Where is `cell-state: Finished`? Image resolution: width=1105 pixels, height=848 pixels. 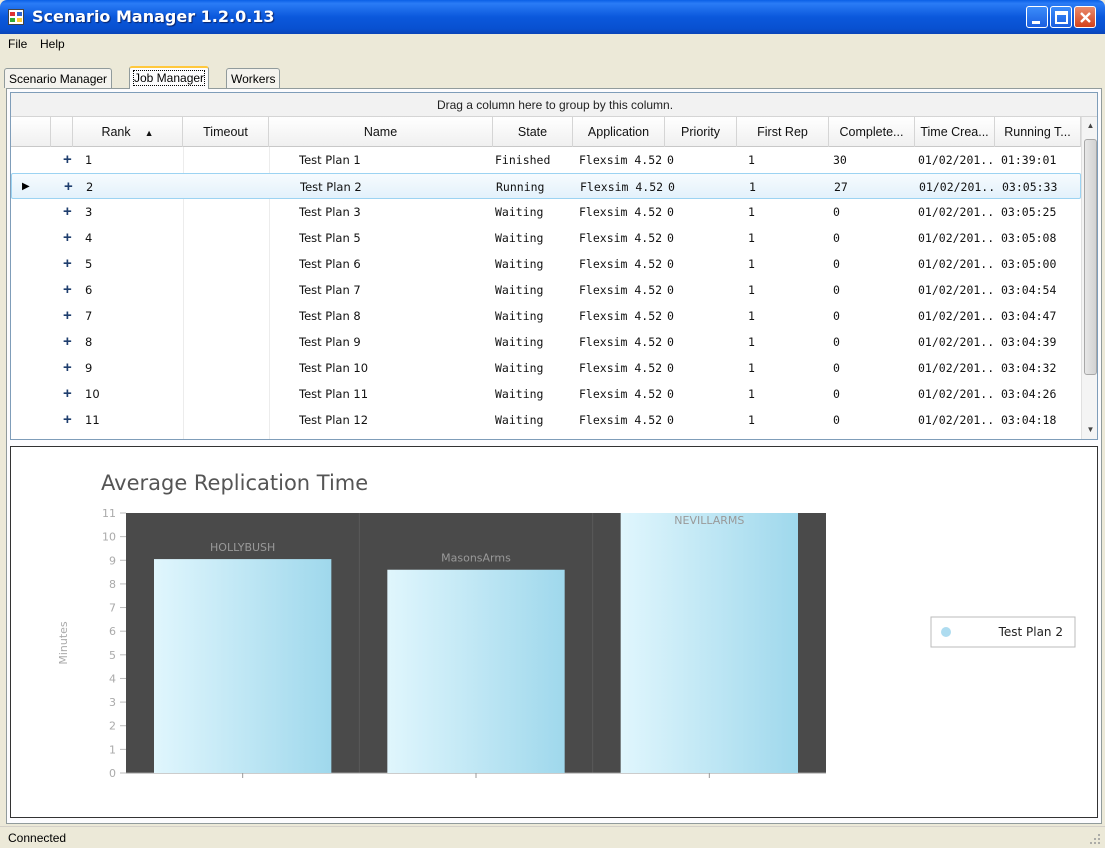
cell-state: Finished is located at coordinates (533, 160).